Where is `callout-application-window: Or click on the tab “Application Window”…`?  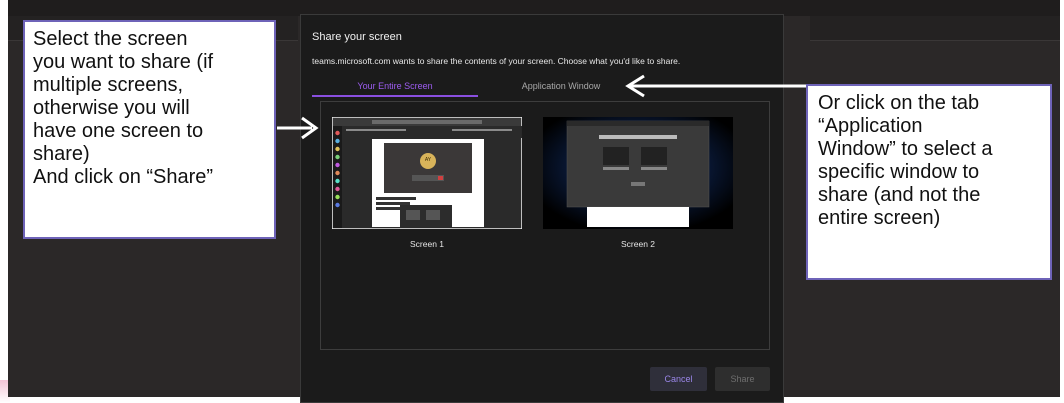
callout-application-window: Or click on the tab “Application Window”… is located at coordinates (929, 182).